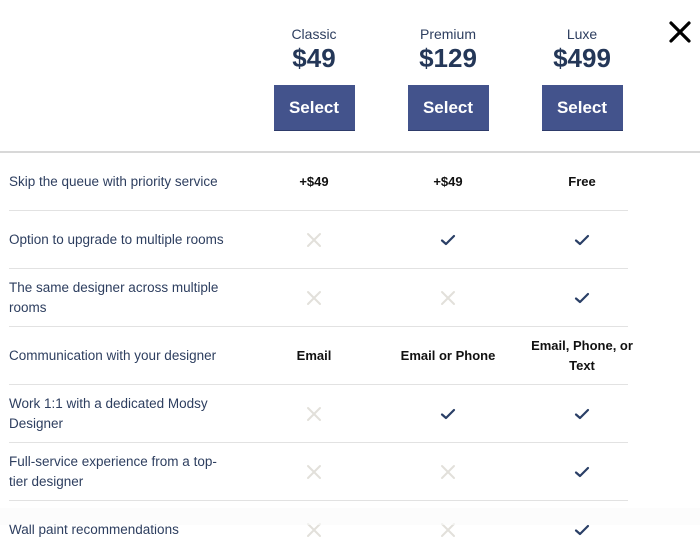 This screenshot has height=558, width=700. I want to click on table-row: Option to upgrade to multiple rooms, so click(318, 240).